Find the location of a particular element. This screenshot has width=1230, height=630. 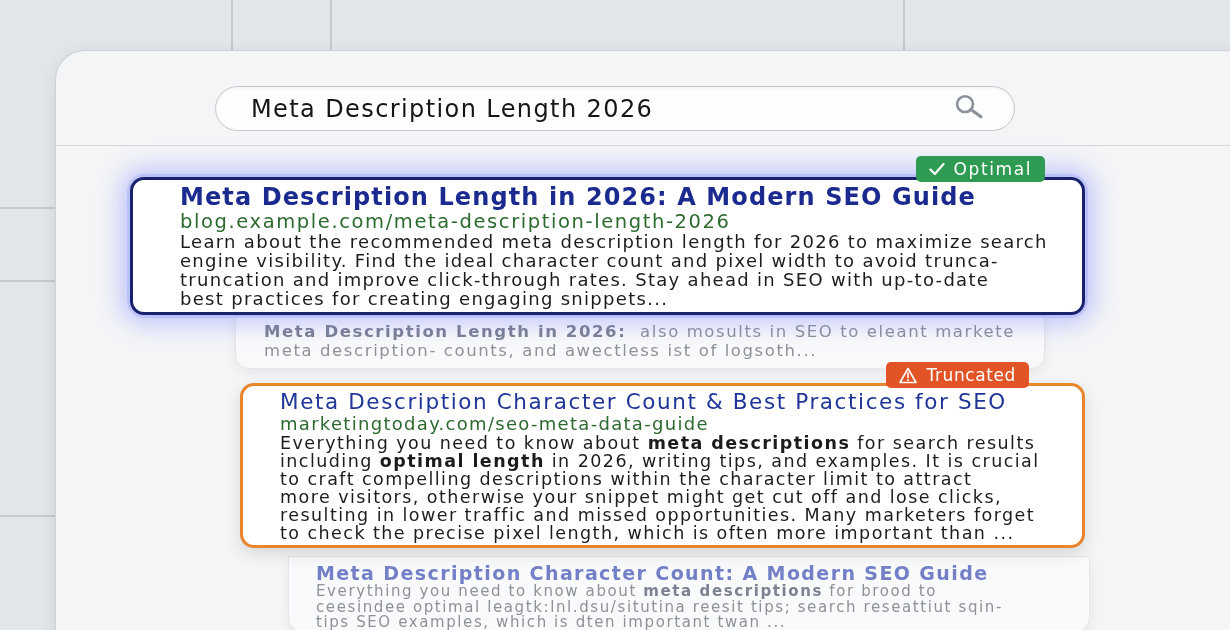

faded-result-title: Meta Description Character Count: A Modern SEO Guide is located at coordinates (652, 573).